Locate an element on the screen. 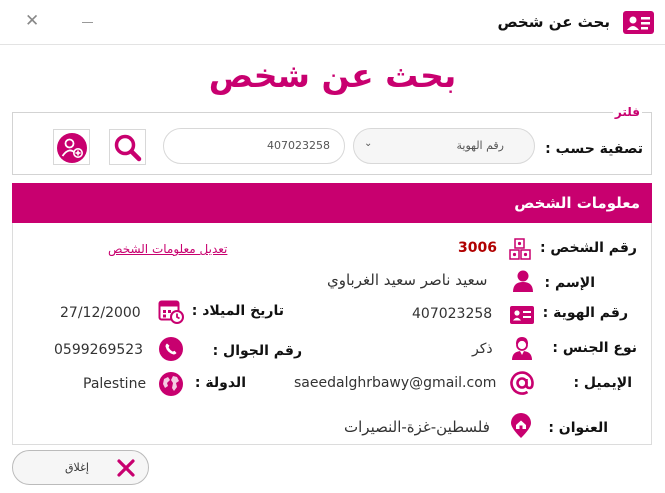  id-number-value: 407023258 is located at coordinates (452, 314).